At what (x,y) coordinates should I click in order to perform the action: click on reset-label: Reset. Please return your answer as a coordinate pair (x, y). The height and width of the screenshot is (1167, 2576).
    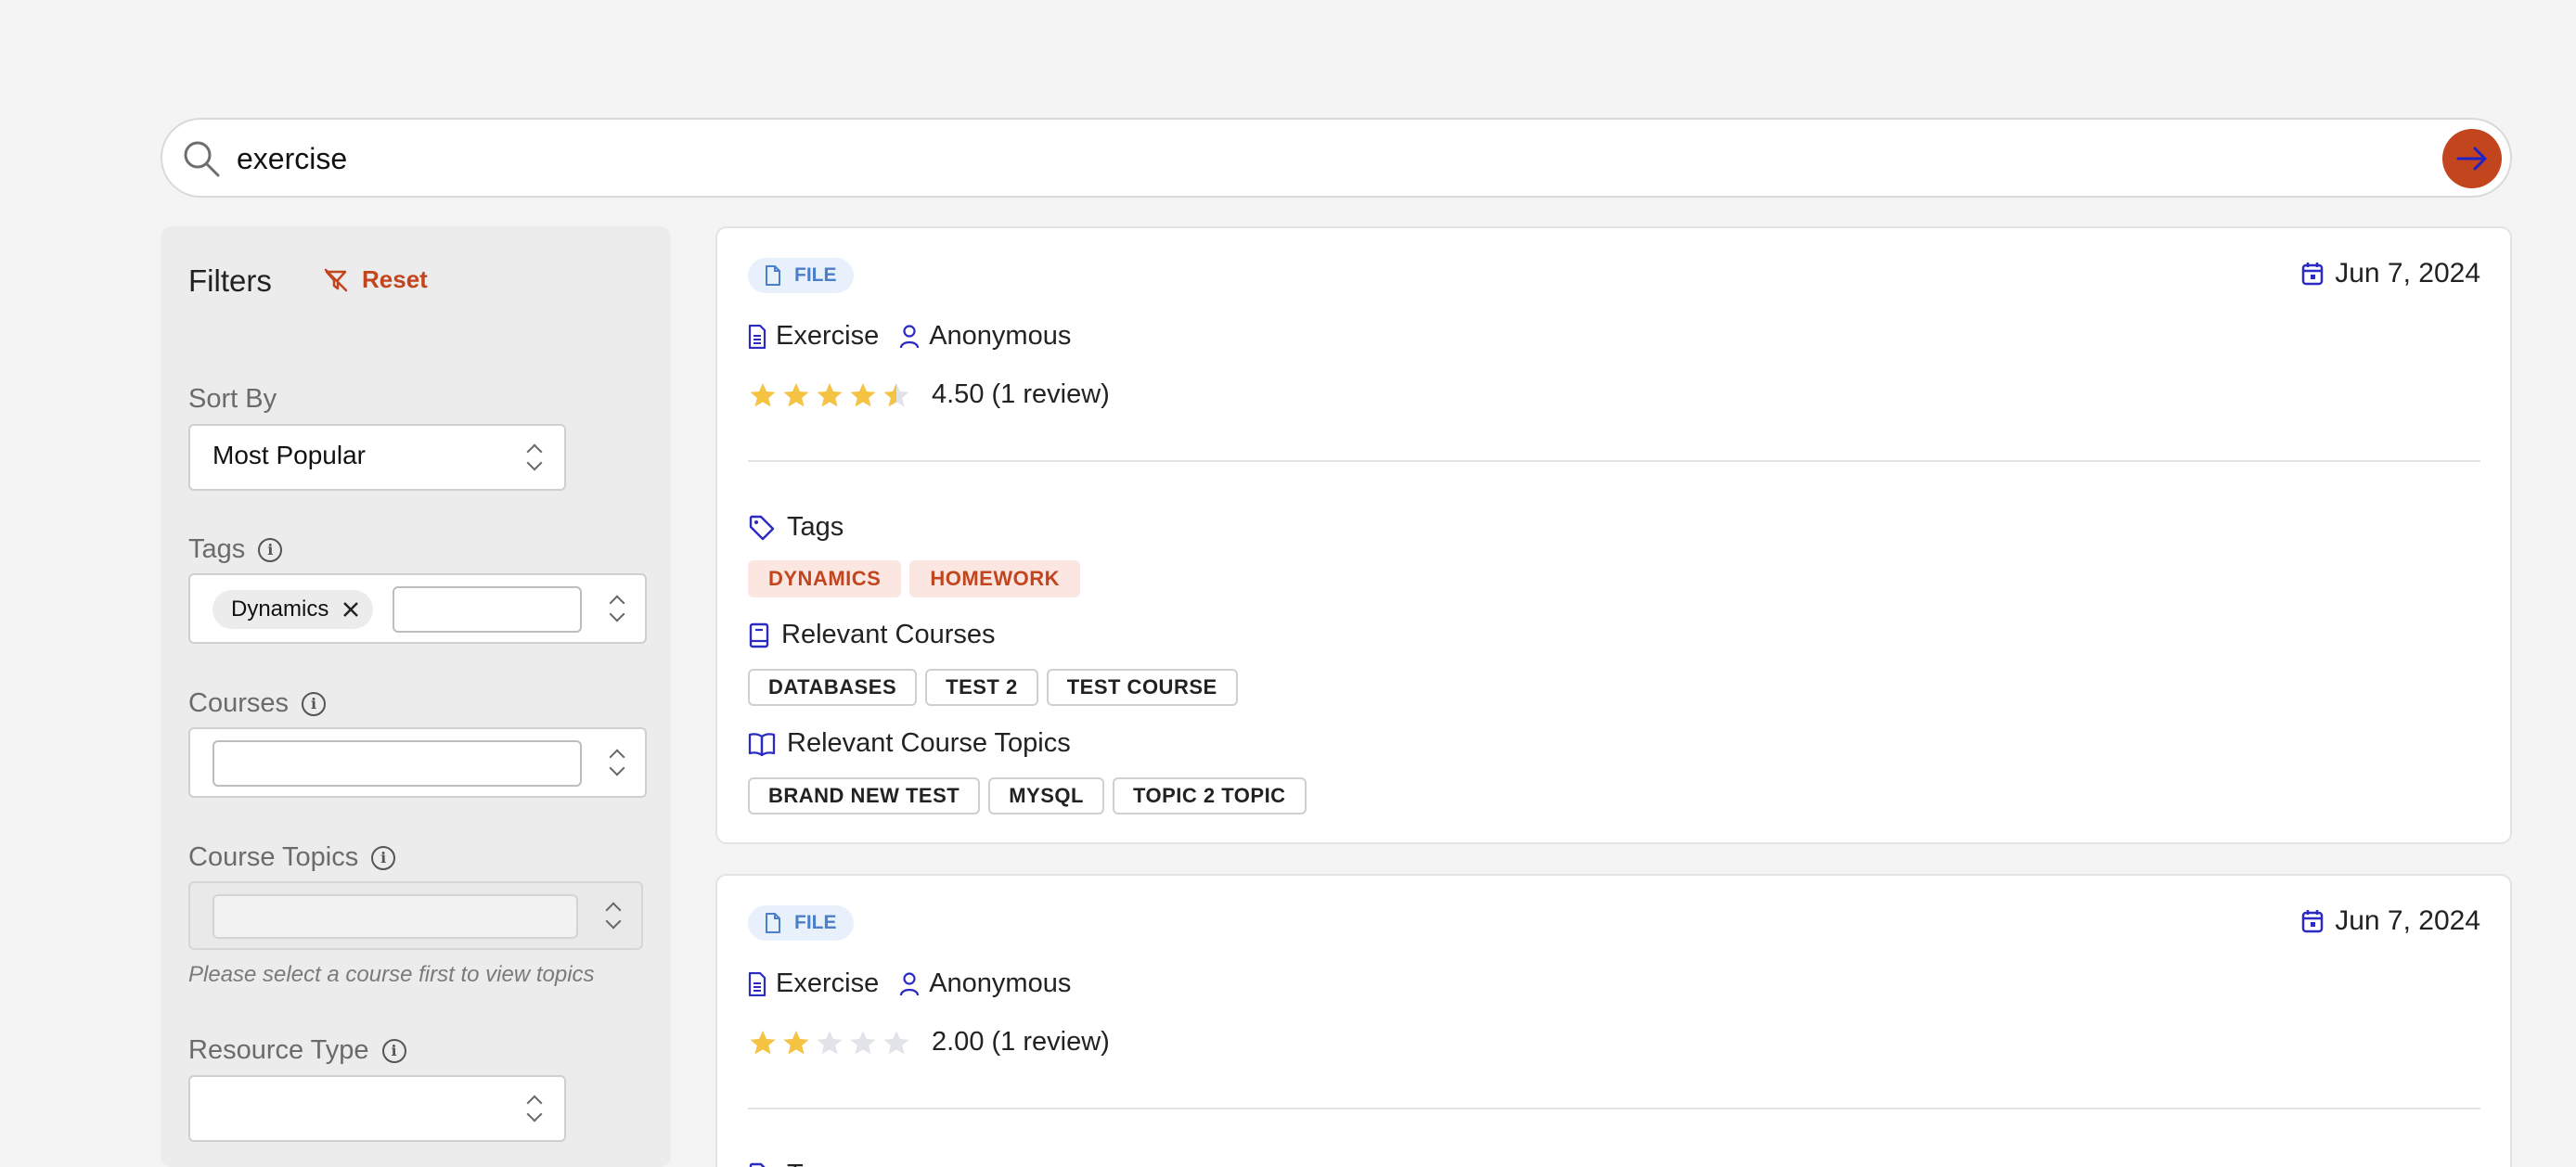
    Looking at the image, I should click on (395, 279).